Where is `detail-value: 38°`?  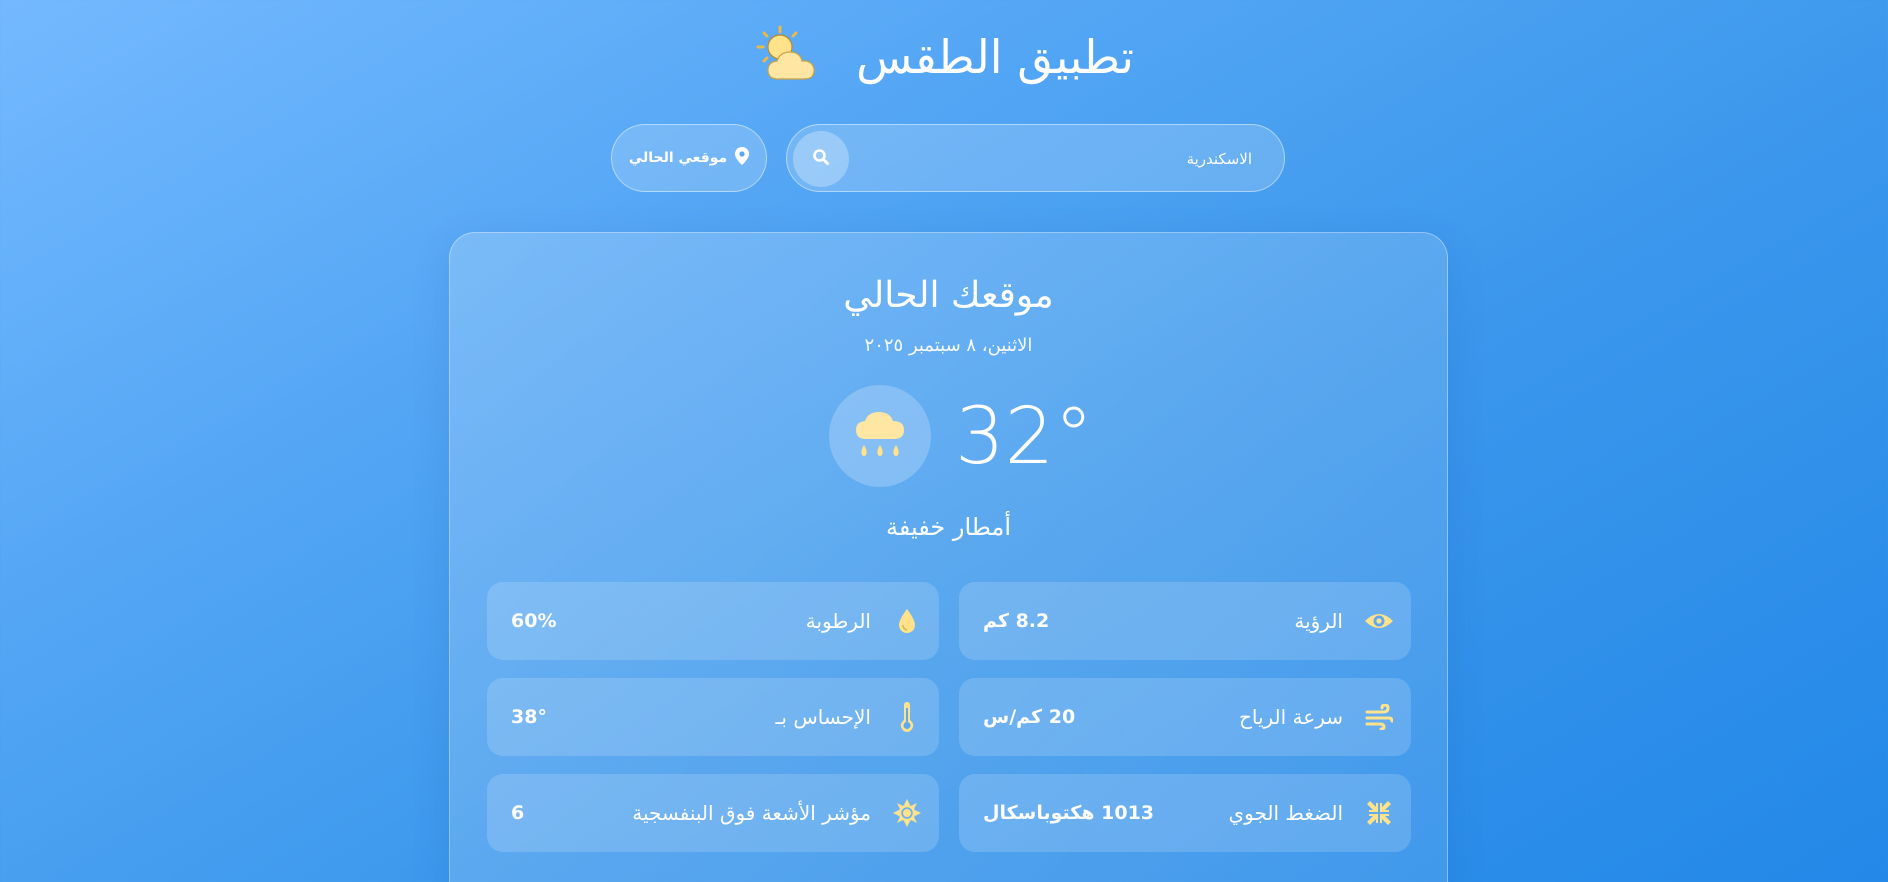 detail-value: 38° is located at coordinates (529, 717).